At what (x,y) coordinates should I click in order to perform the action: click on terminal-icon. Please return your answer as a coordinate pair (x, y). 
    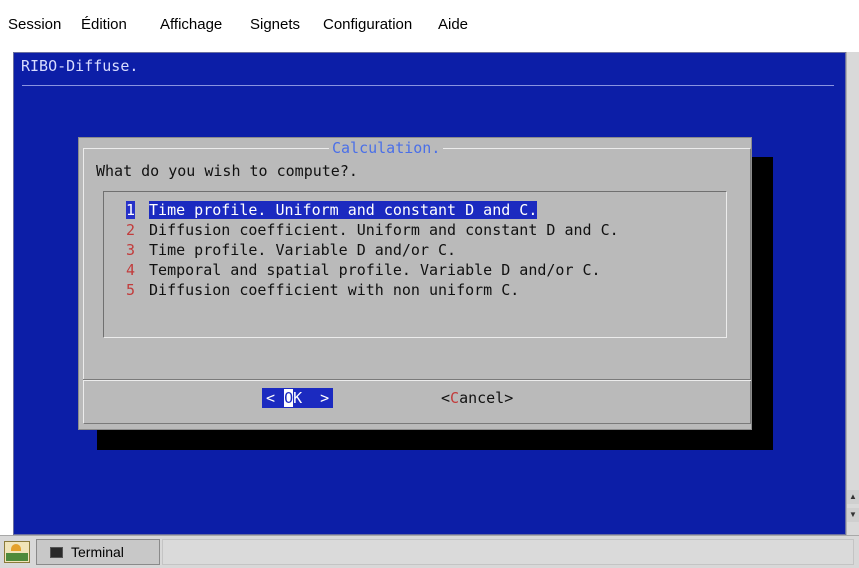
    Looking at the image, I should click on (56, 552).